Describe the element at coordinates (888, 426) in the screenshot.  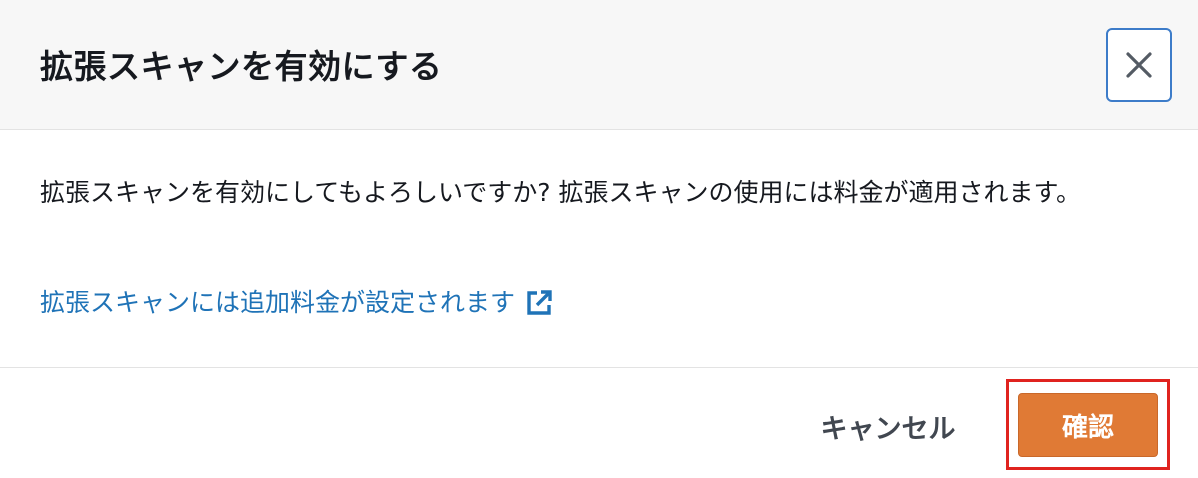
I see `cancel-button: キャンセル` at that location.